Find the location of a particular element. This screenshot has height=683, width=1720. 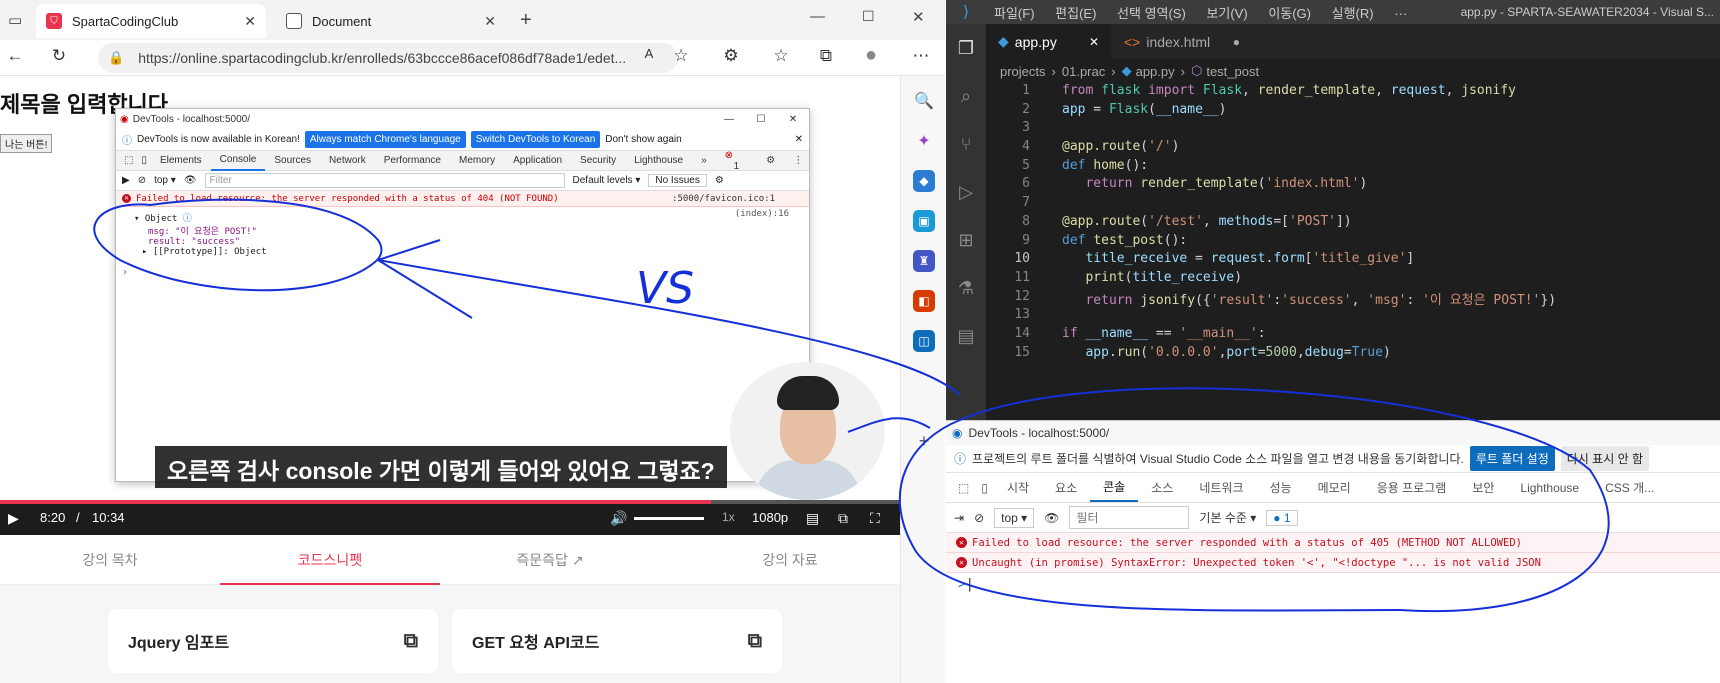

console-settings-icon: ⚙ is located at coordinates (719, 180).